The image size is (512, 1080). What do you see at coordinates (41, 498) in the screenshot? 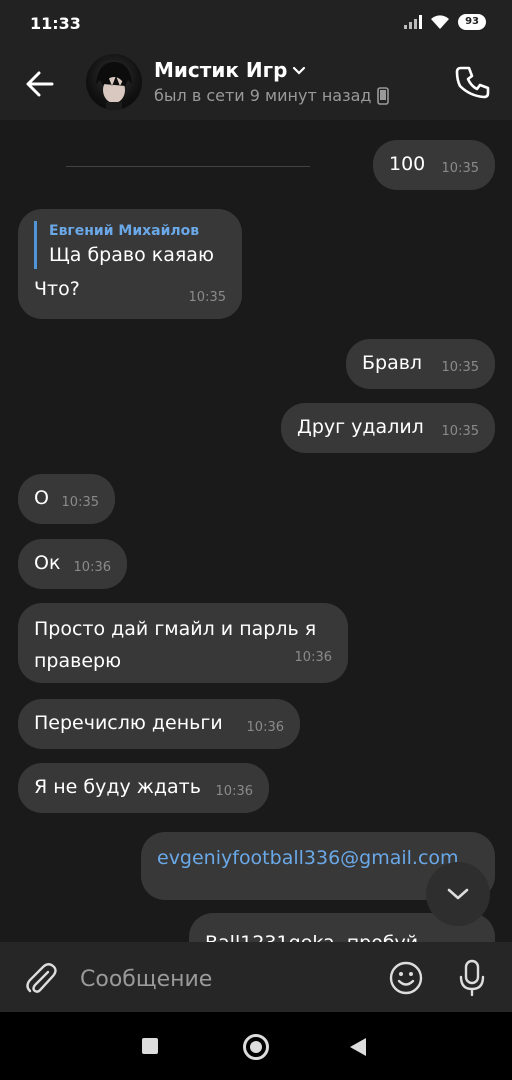
I see `message-text: О` at bounding box center [41, 498].